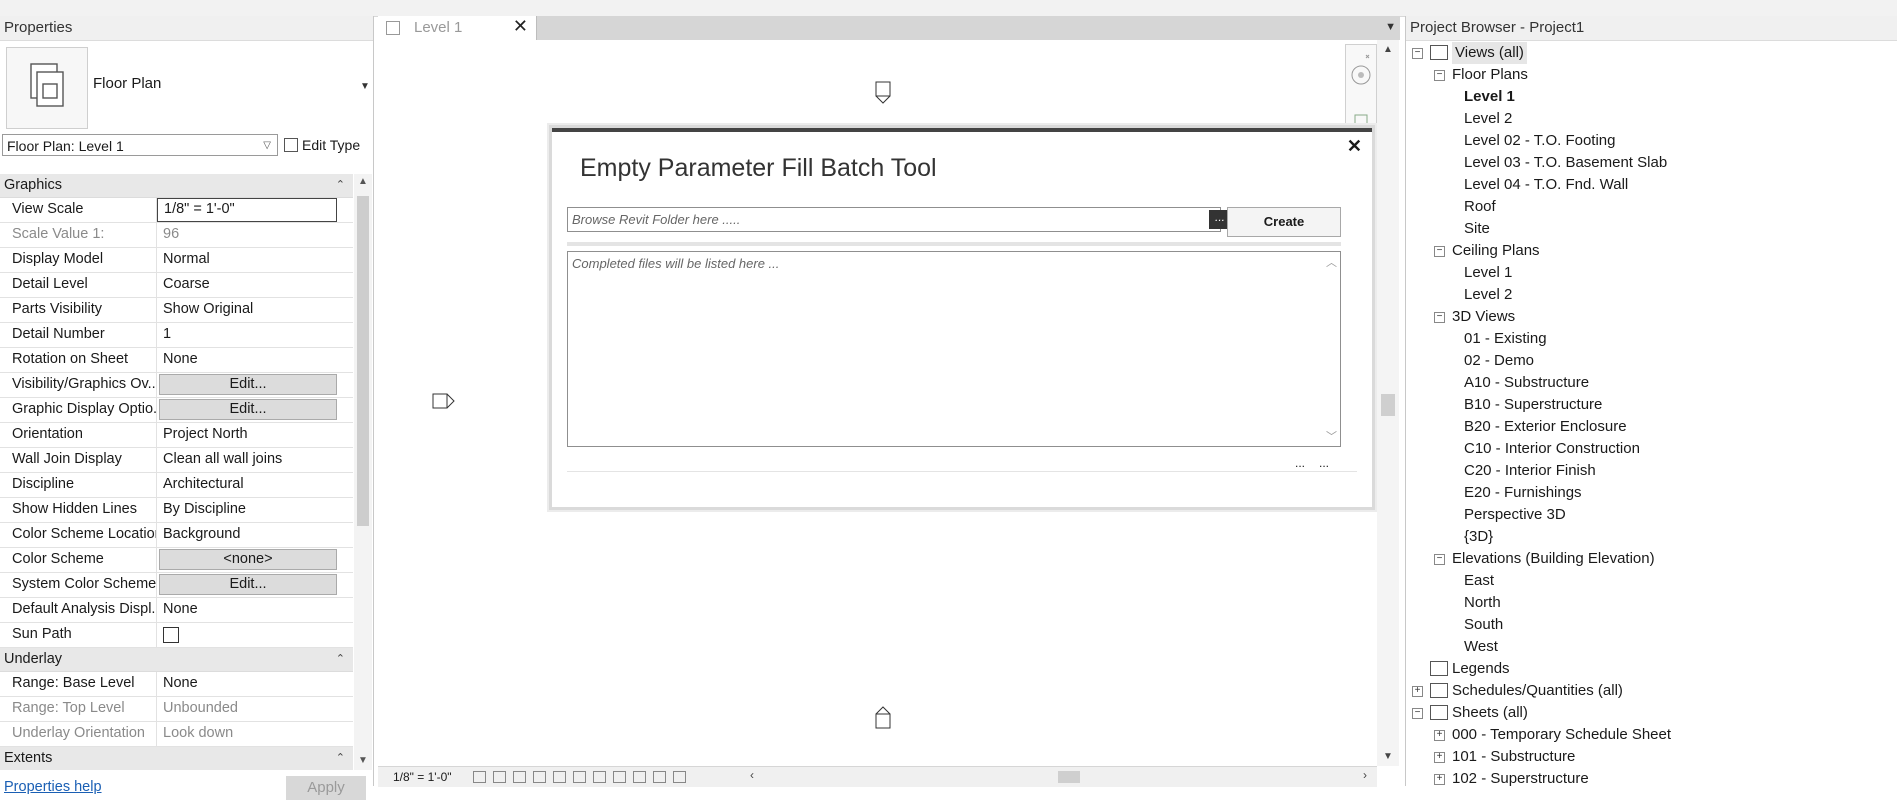  I want to click on list-scrollbar: ︿ ﹀, so click(1331, 349).